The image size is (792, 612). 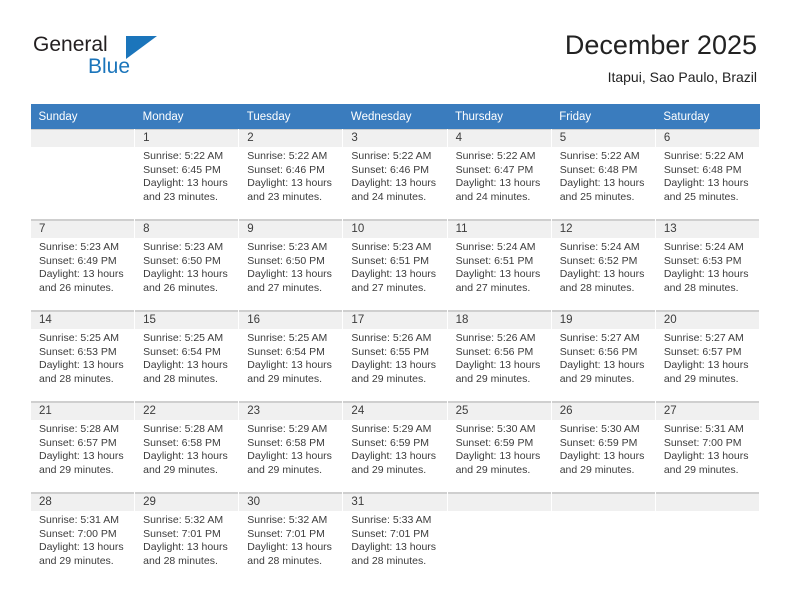 I want to click on weekday-header-thursday: Thursday, so click(x=499, y=116).